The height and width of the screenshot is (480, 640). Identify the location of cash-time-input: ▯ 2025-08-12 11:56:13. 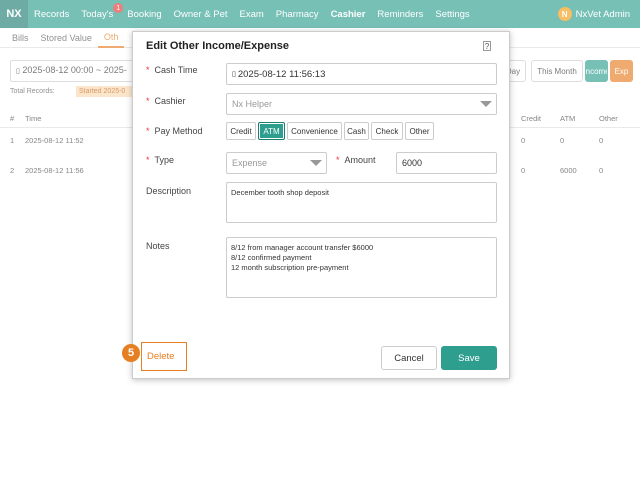
(361, 74).